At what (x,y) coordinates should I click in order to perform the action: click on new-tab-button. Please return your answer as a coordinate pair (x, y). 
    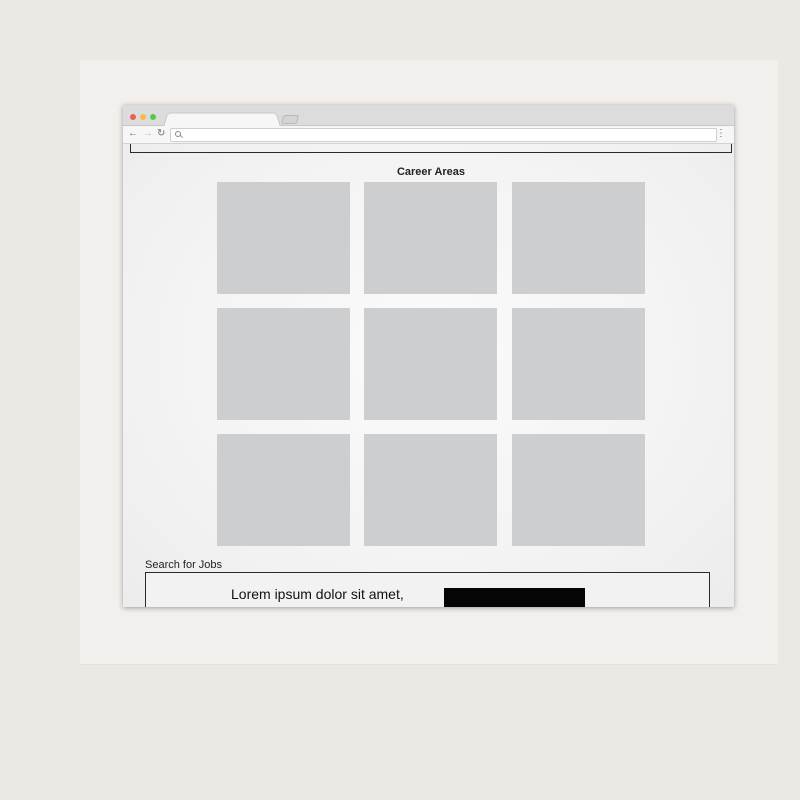
    Looking at the image, I should click on (290, 119).